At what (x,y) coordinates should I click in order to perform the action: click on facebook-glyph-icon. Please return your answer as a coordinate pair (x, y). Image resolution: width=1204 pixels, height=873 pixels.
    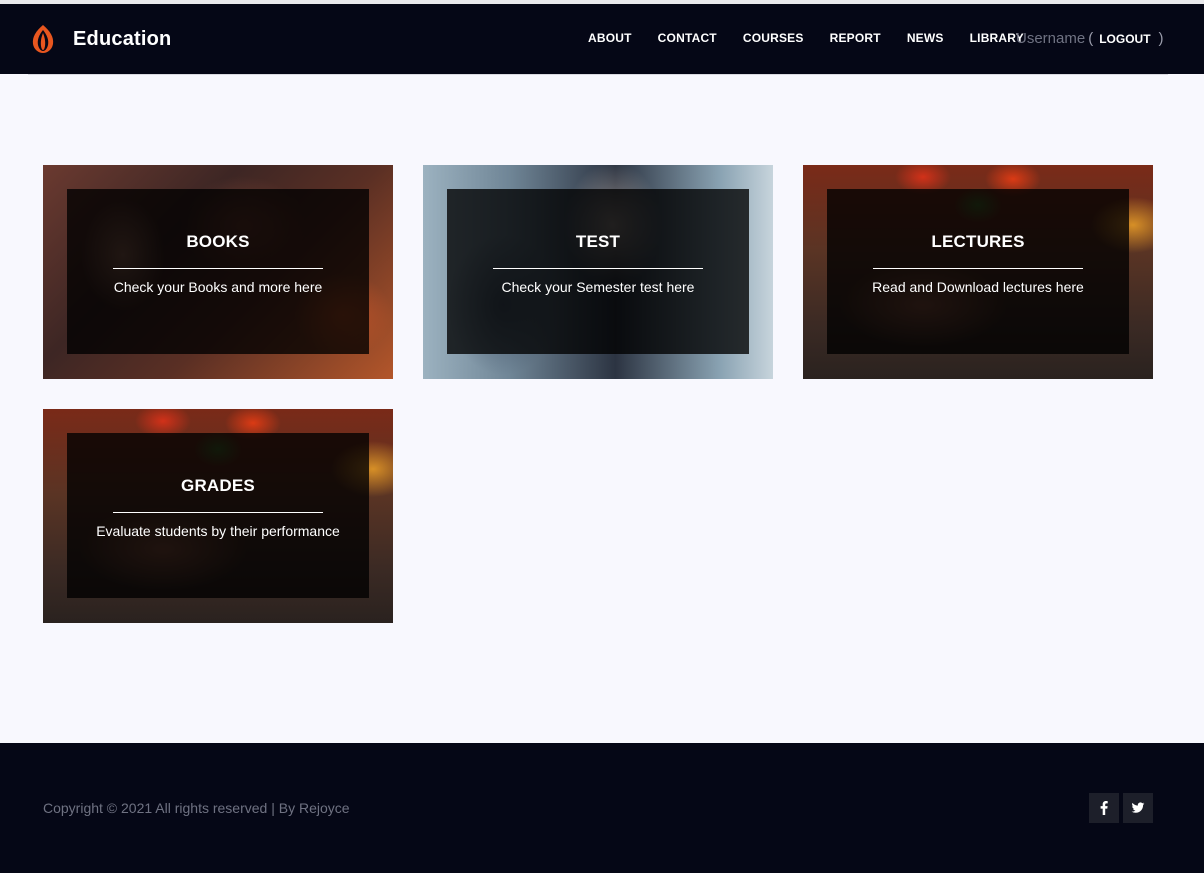
    Looking at the image, I should click on (1104, 808).